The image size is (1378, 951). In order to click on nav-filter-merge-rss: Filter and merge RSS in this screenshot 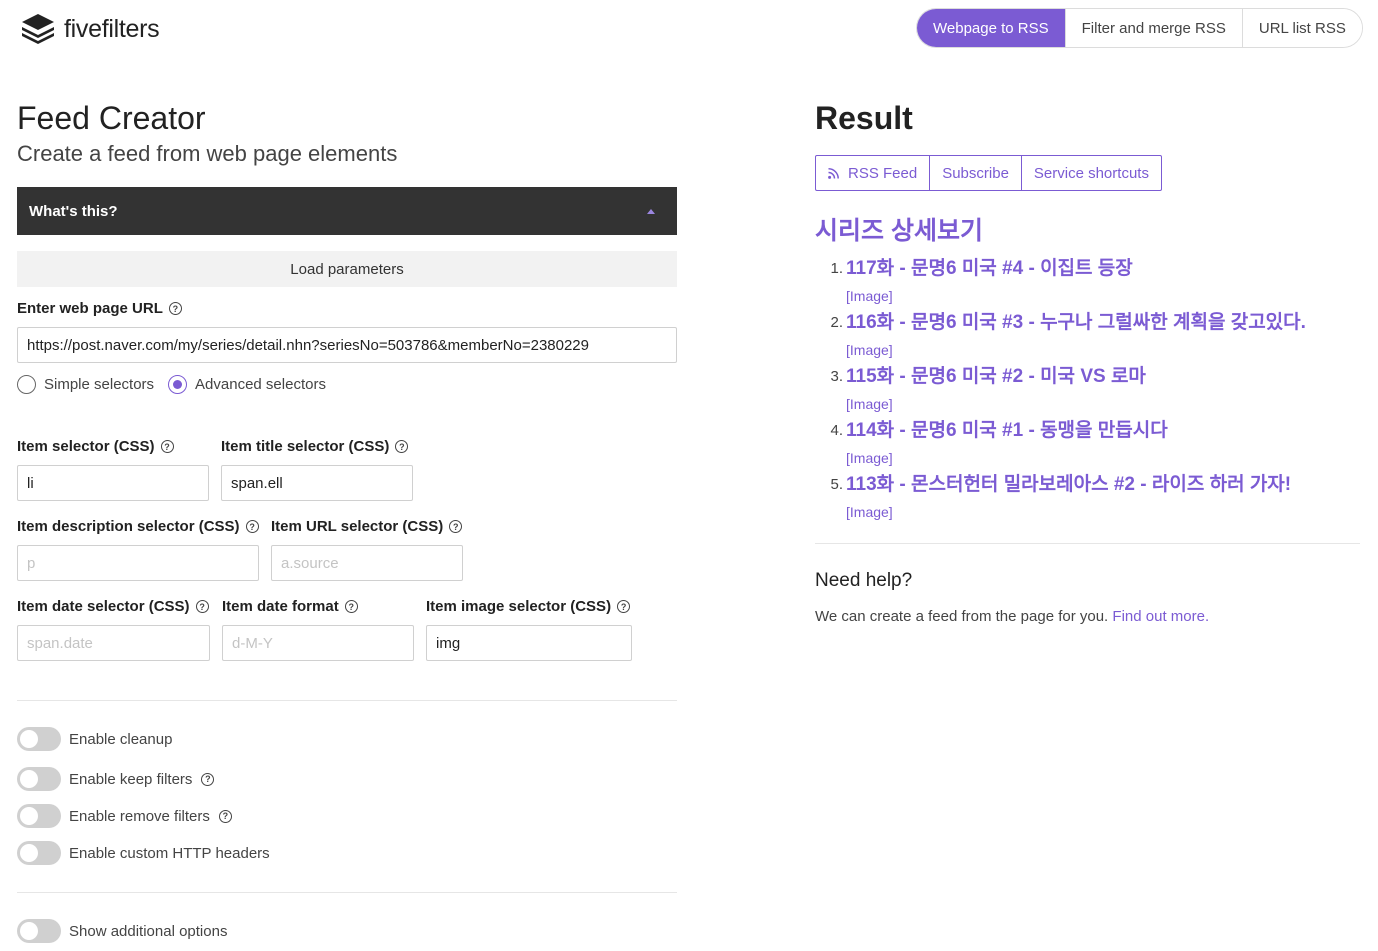, I will do `click(1153, 28)`.